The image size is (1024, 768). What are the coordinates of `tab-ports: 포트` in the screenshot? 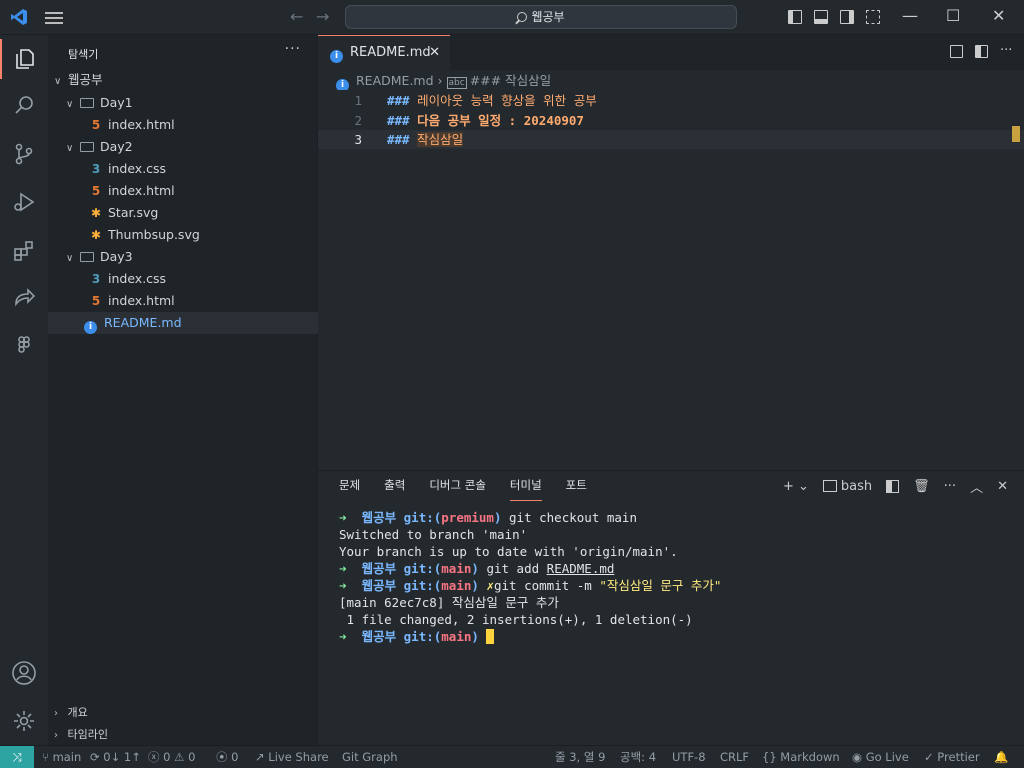 It's located at (576, 486).